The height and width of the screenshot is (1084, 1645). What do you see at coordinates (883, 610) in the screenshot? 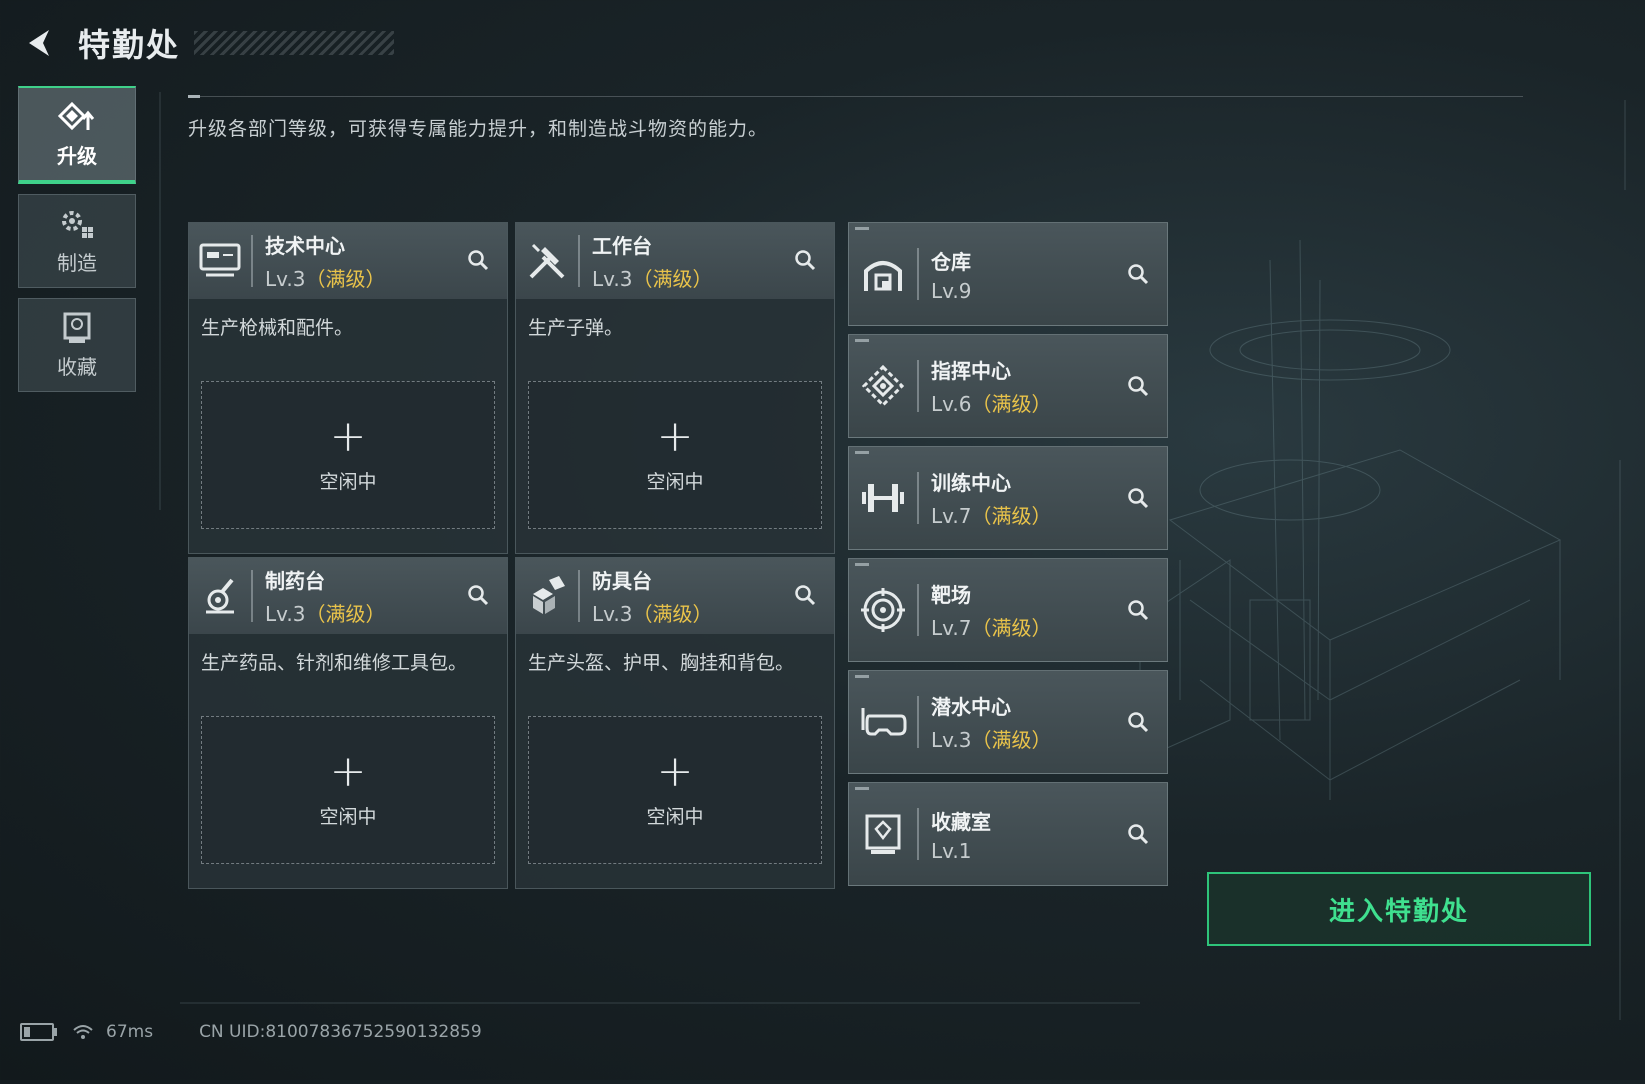
I see `shooting-range-icon` at bounding box center [883, 610].